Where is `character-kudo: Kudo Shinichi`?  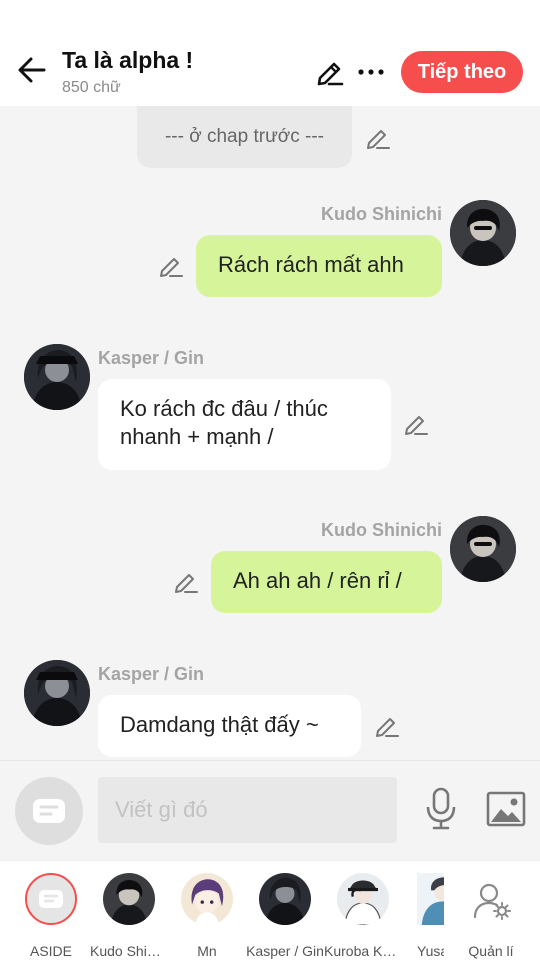 character-kudo: Kudo Shinichi is located at coordinates (129, 915).